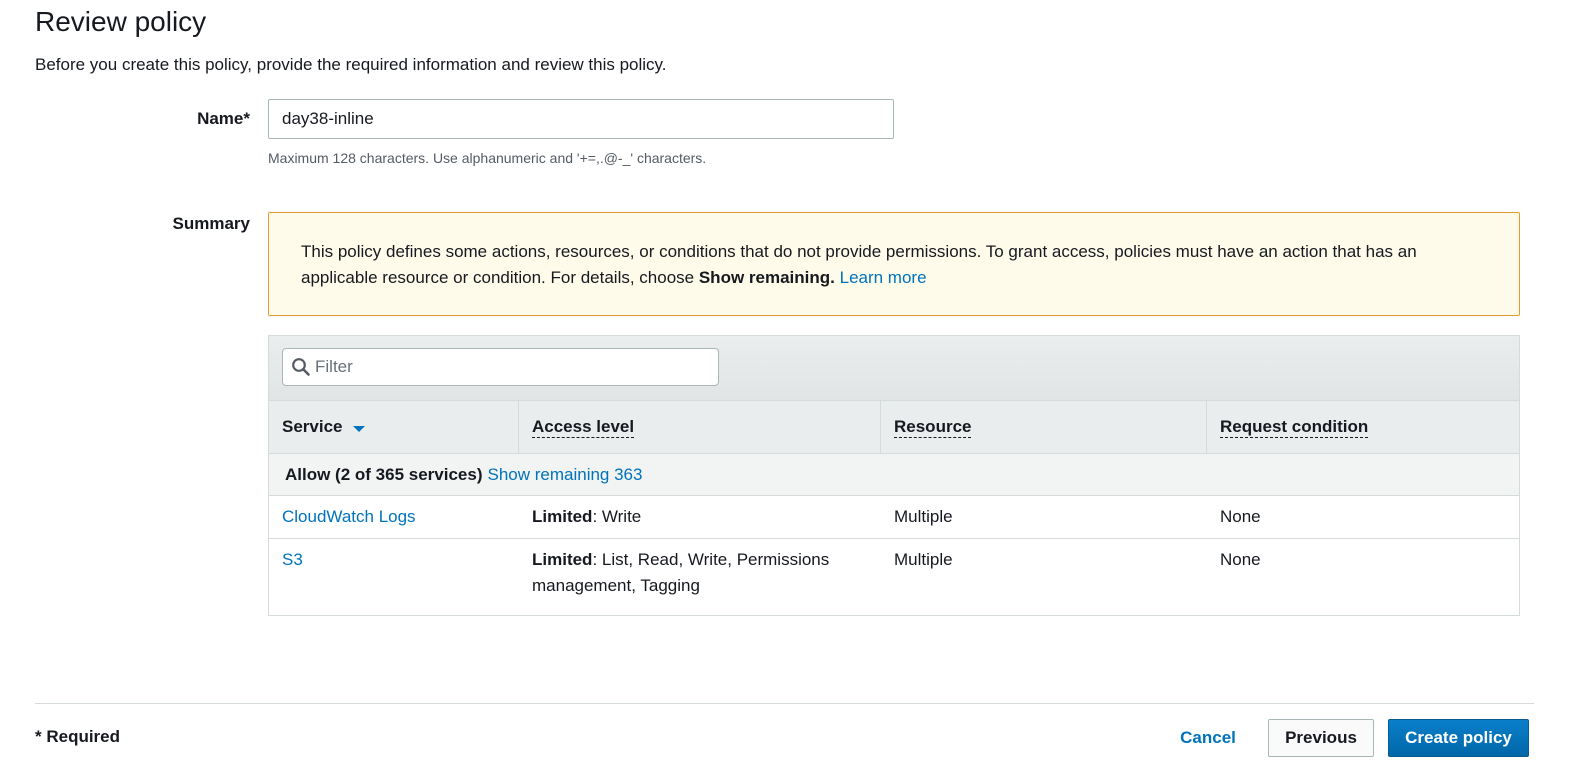 The width and height of the screenshot is (1569, 769). What do you see at coordinates (1208, 738) in the screenshot?
I see `cancel-button: Cancel` at bounding box center [1208, 738].